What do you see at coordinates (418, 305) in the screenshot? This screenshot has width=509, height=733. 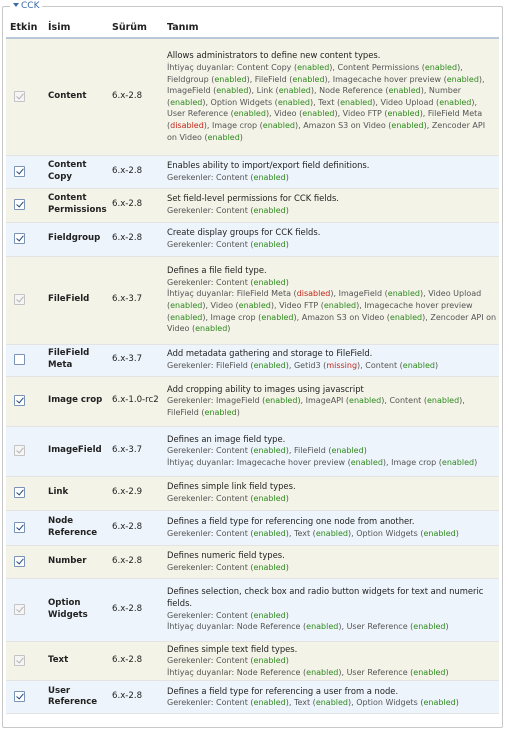 I see `dependency-module: Imagecache hover preview` at bounding box center [418, 305].